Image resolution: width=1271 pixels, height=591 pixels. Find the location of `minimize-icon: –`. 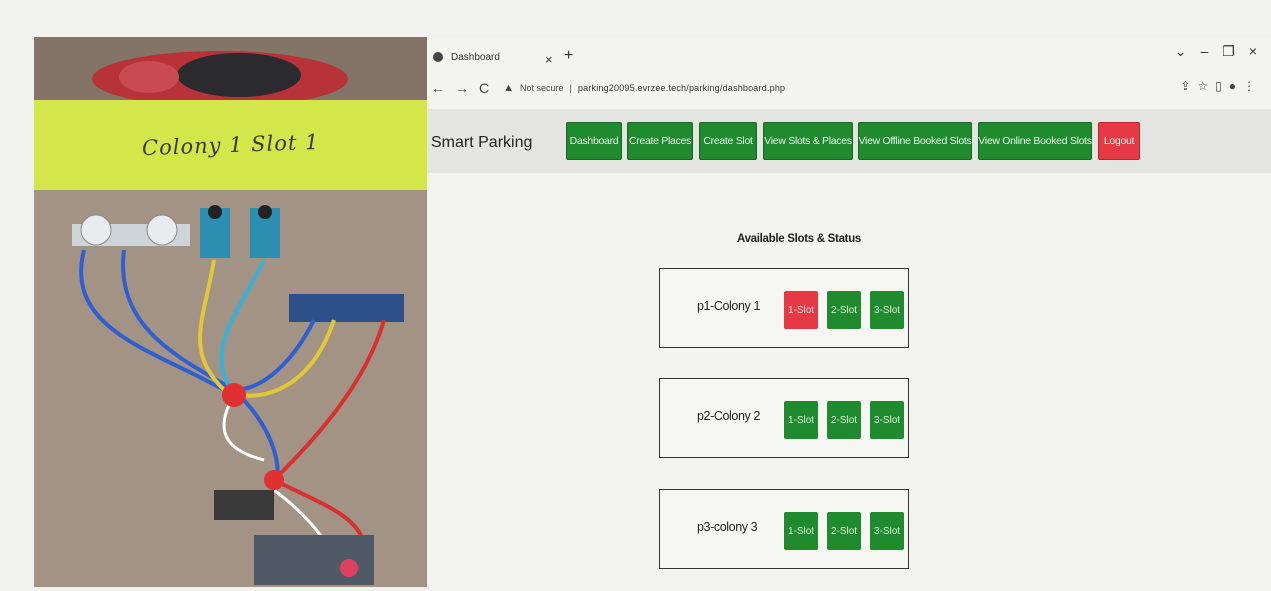

minimize-icon: – is located at coordinates (1204, 51).